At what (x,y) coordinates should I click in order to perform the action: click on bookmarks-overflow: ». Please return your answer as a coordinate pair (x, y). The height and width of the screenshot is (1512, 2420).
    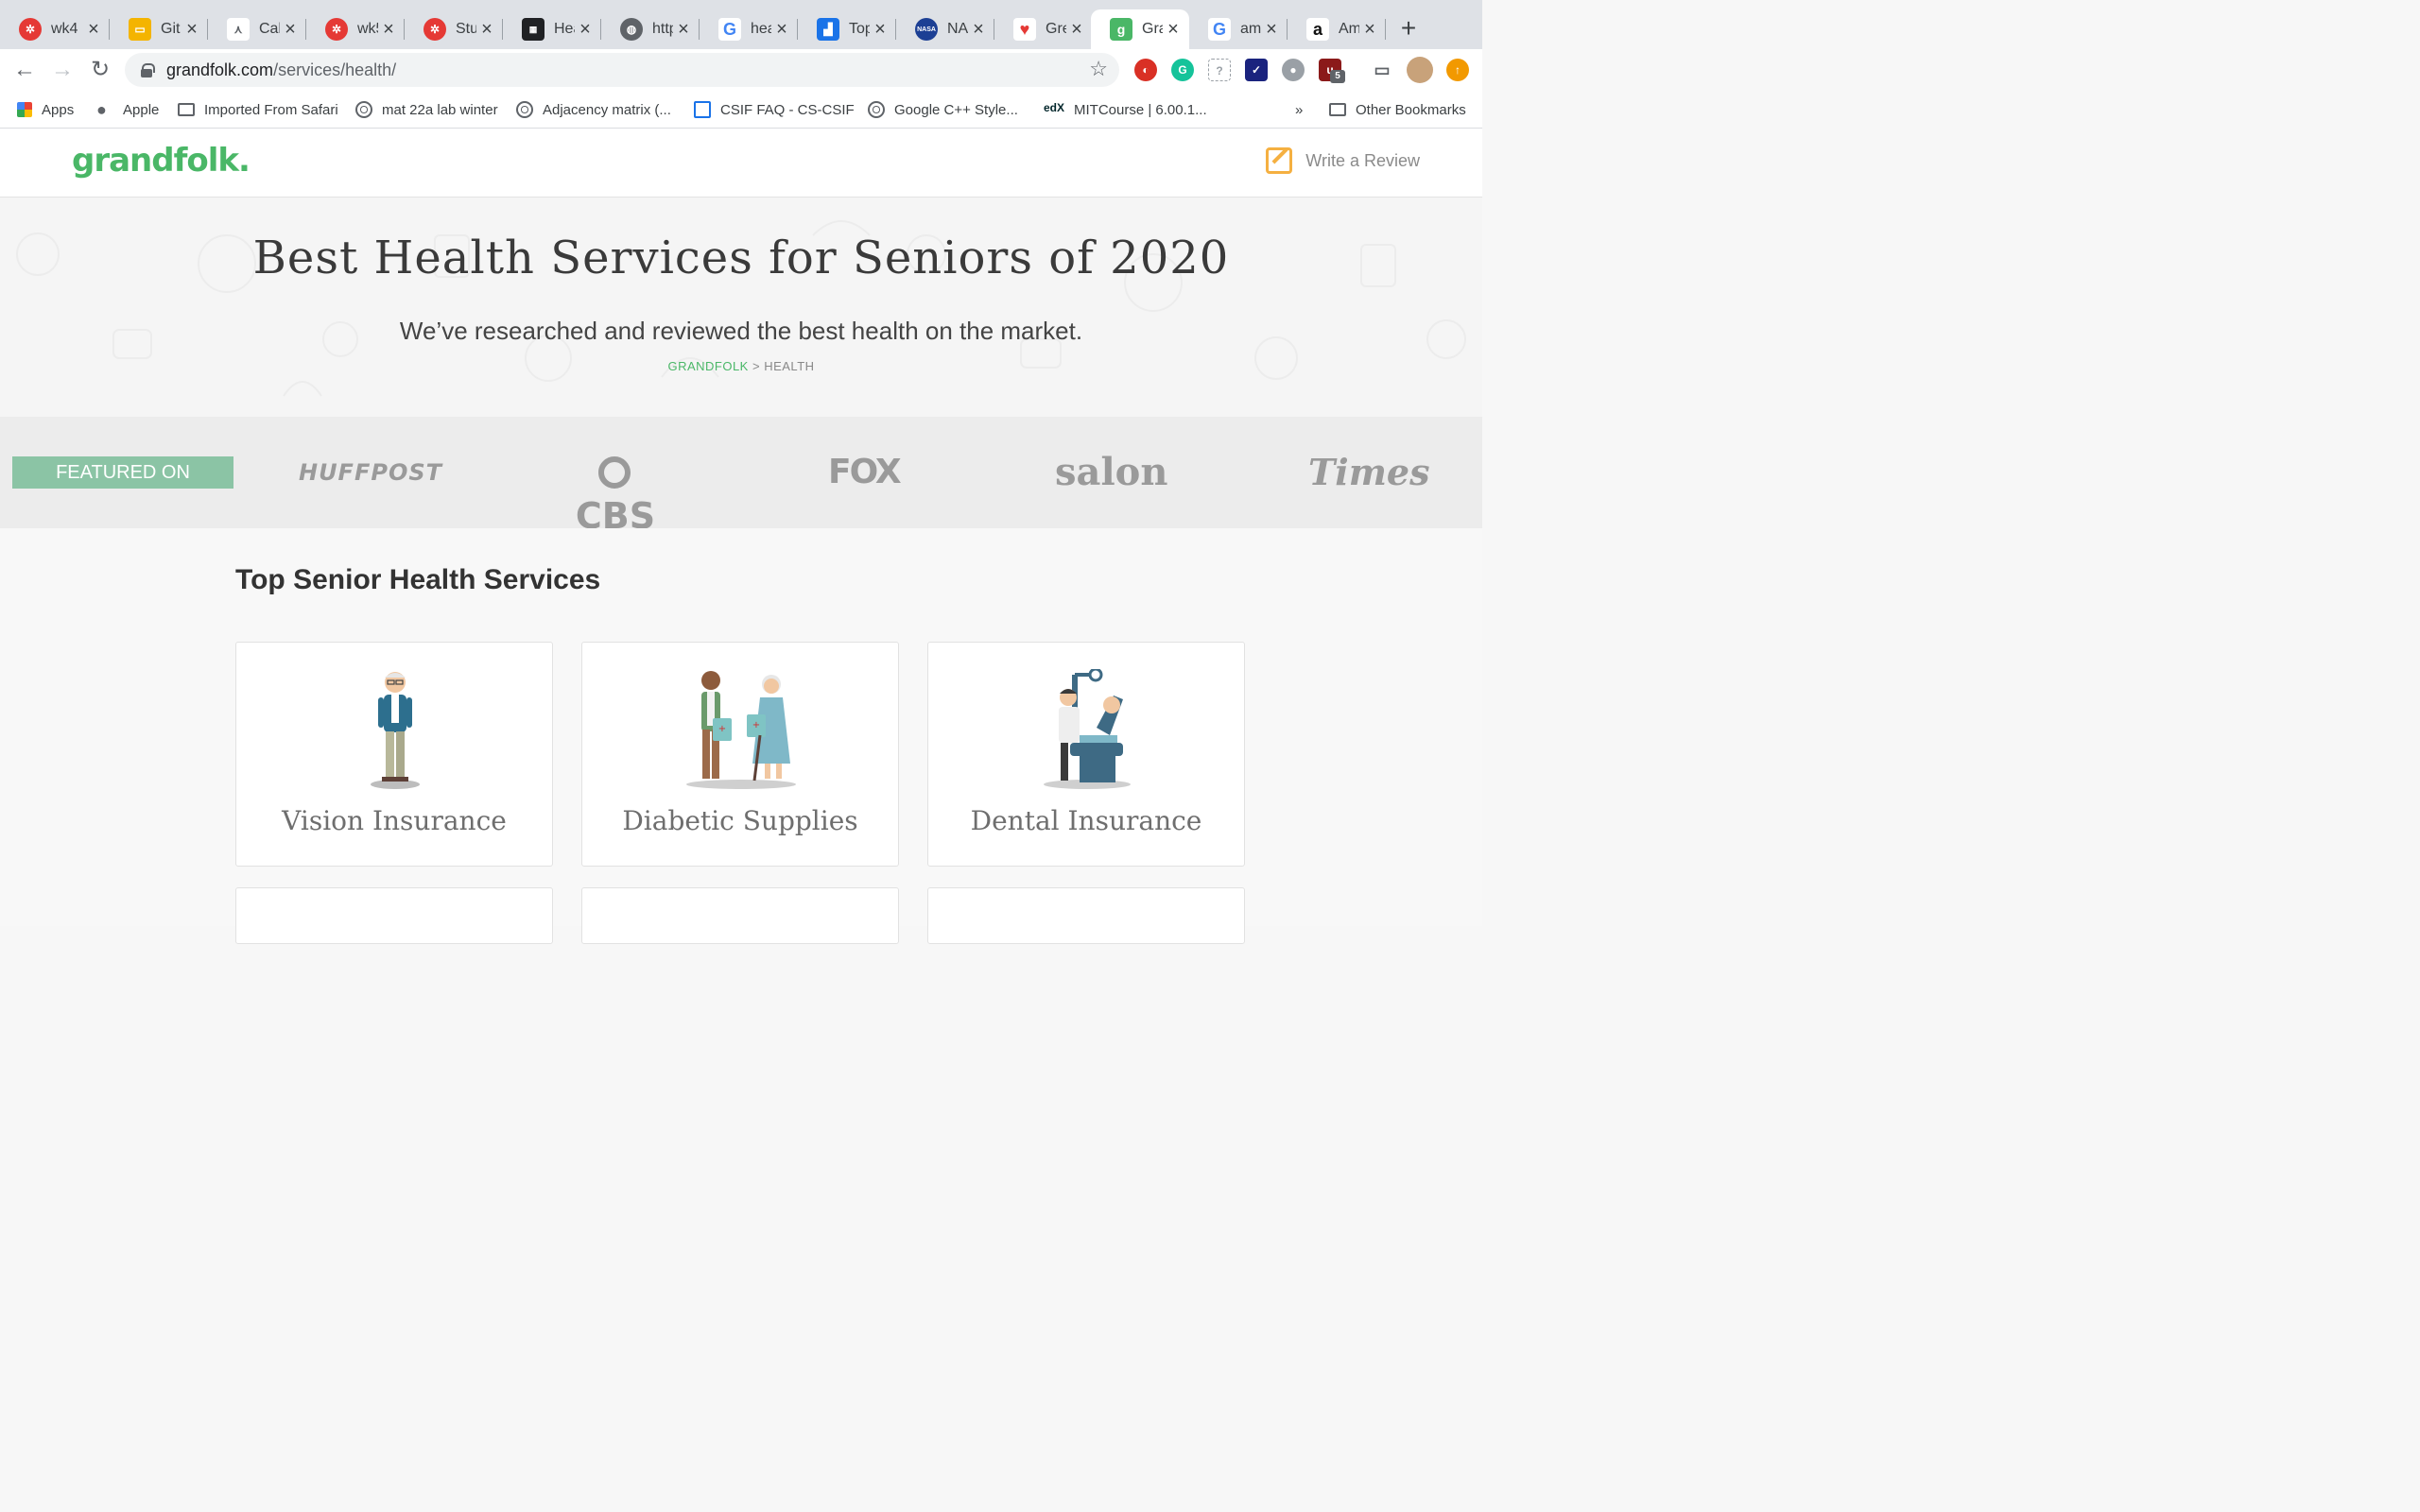
    Looking at the image, I should click on (1299, 109).